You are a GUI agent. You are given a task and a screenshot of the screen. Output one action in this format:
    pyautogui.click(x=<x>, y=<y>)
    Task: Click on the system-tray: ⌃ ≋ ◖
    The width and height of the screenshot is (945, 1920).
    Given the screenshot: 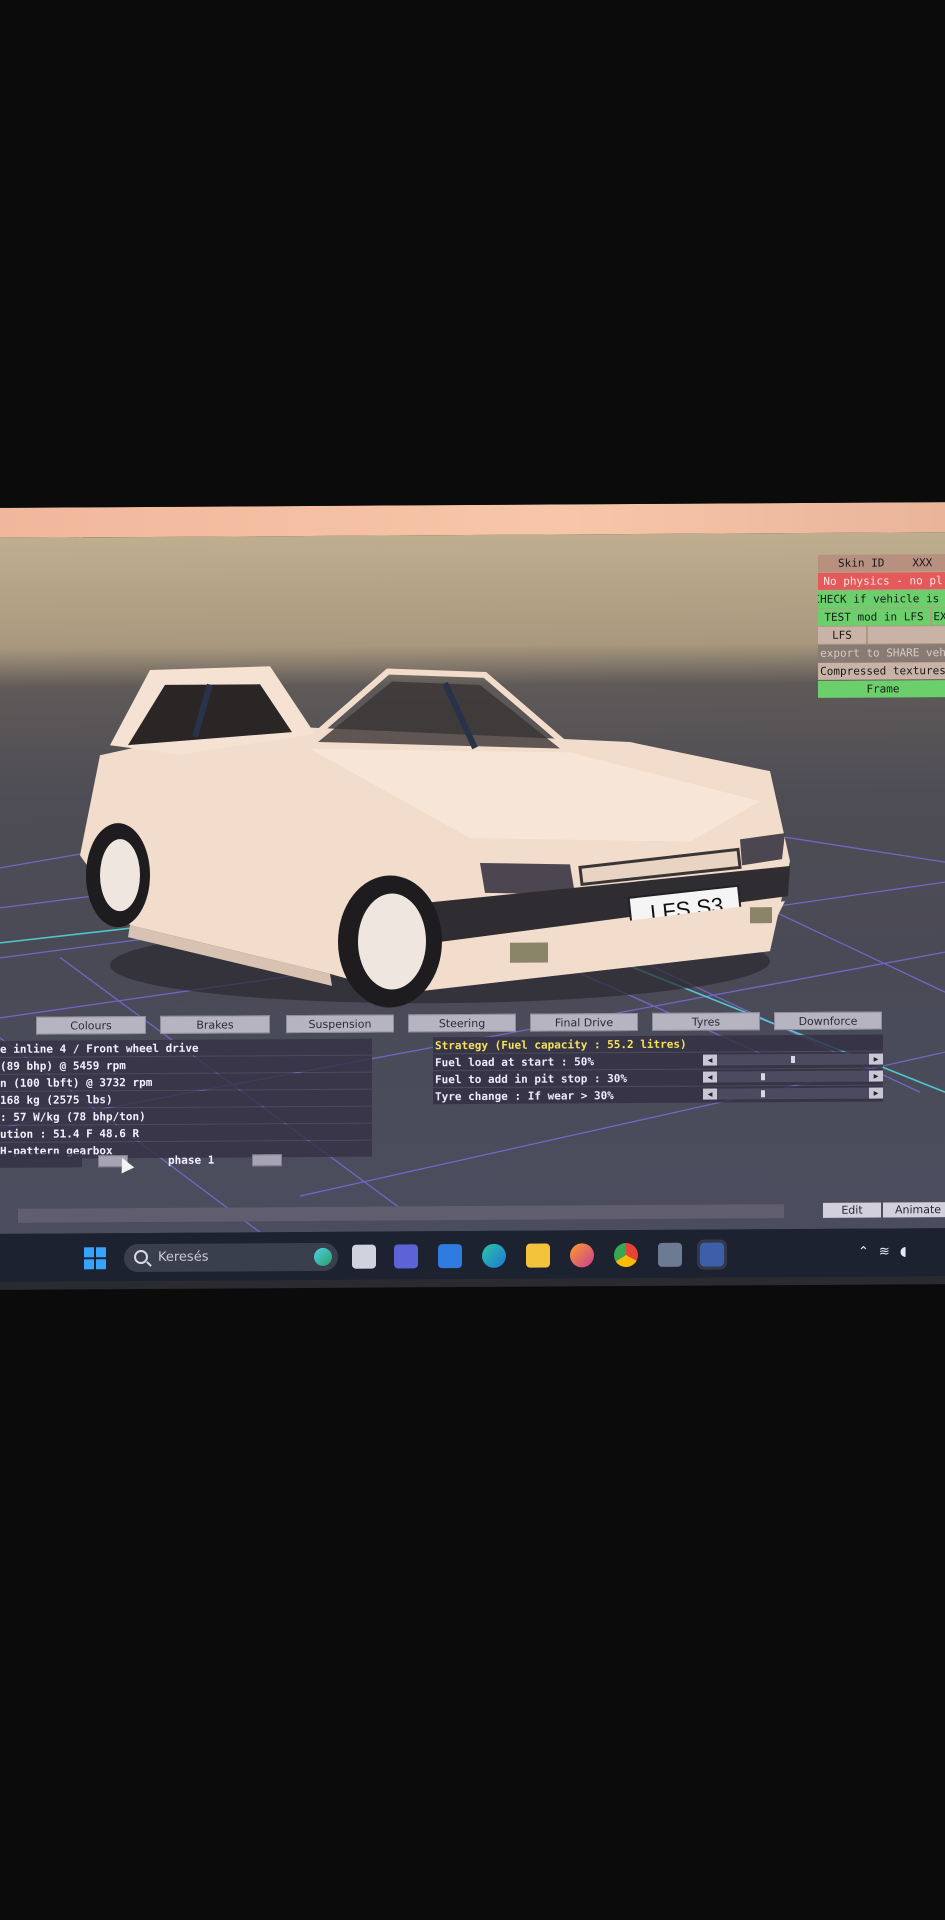 What is the action you would take?
    pyautogui.click(x=882, y=1251)
    